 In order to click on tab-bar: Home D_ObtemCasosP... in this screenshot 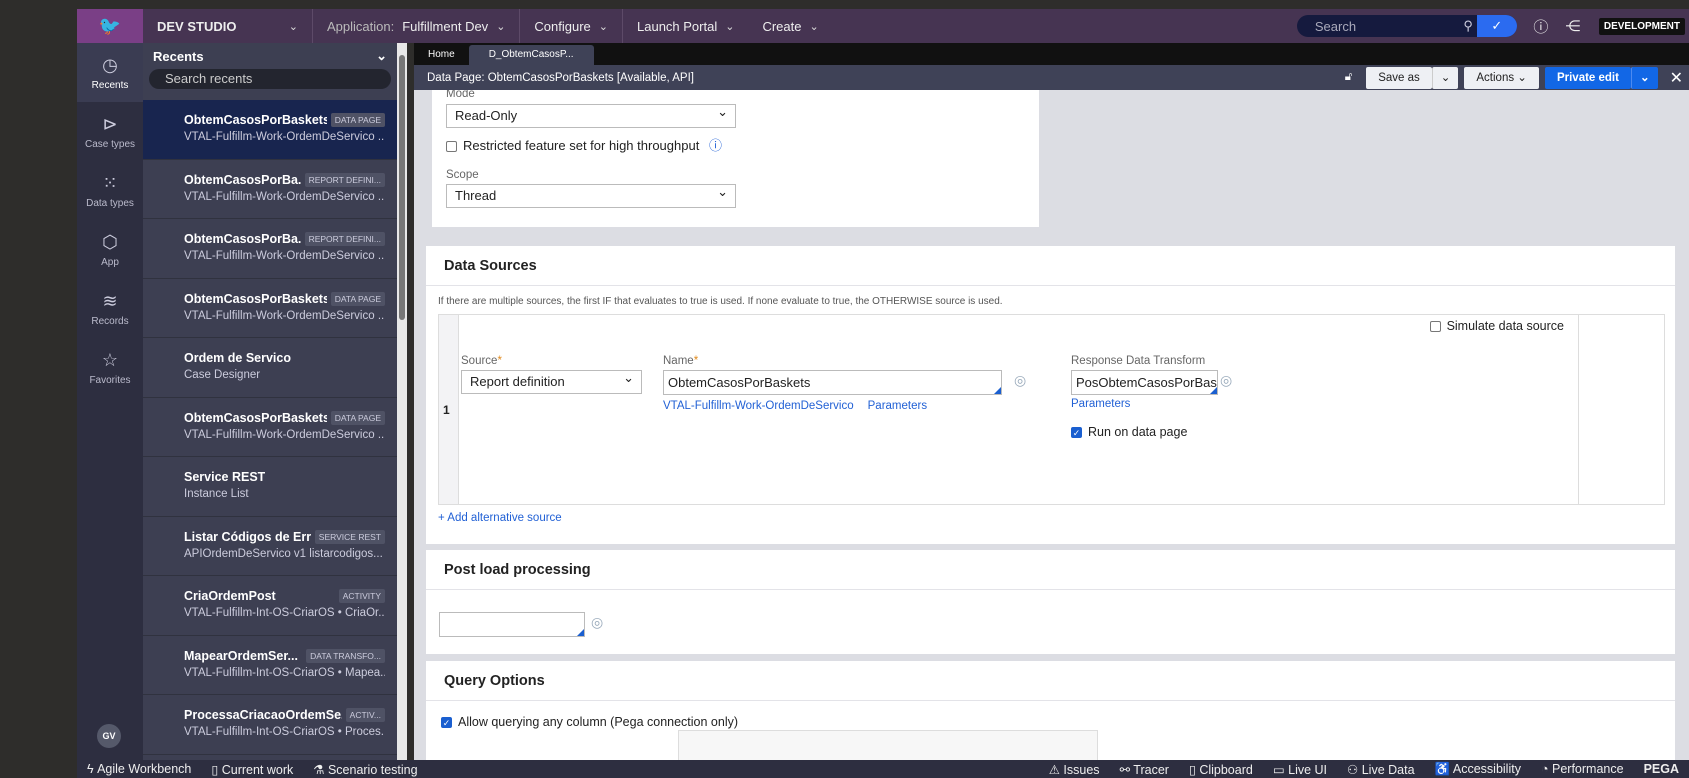, I will do `click(1051, 54)`.